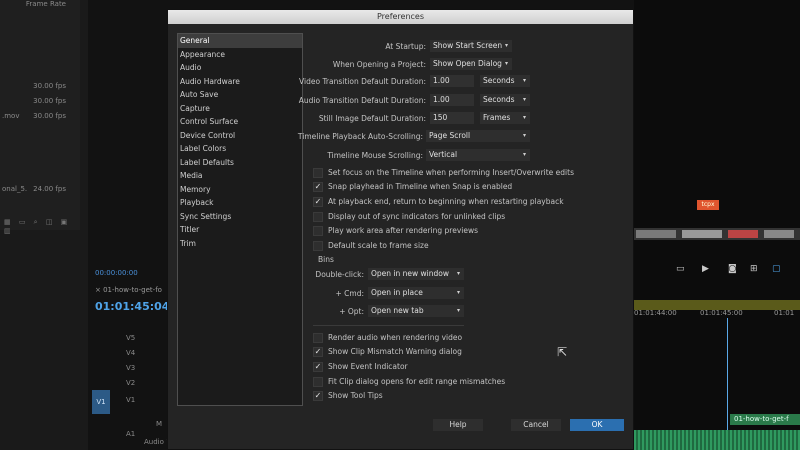 This screenshot has height=450, width=800. What do you see at coordinates (240, 55) in the screenshot?
I see `category-appearance: Appearance` at bounding box center [240, 55].